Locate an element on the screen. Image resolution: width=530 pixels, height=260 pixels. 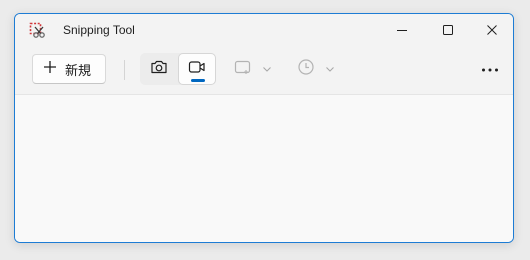
screenshot-mode-button is located at coordinates (159, 69).